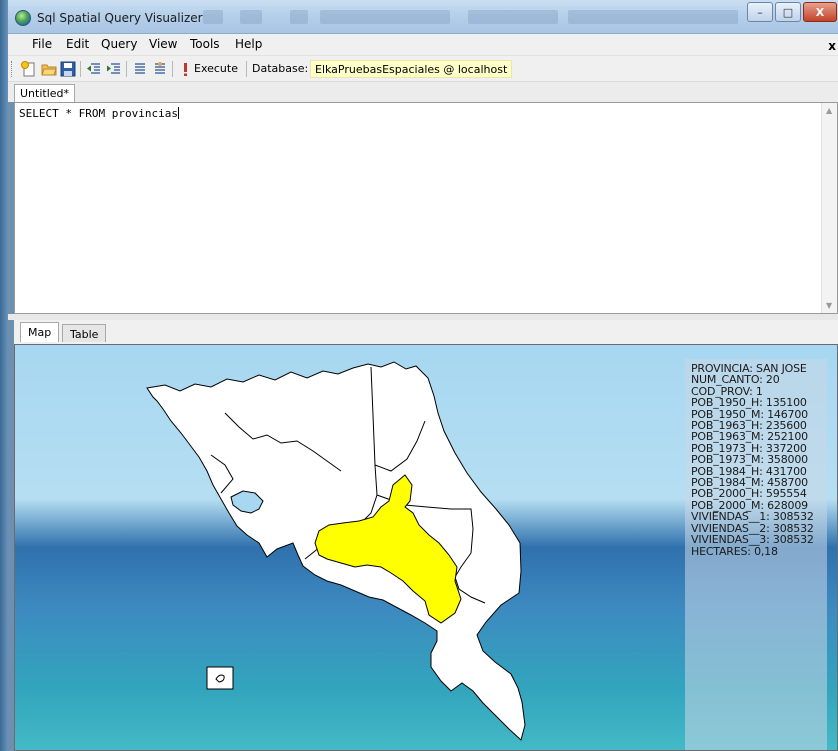 The image size is (838, 751). What do you see at coordinates (829, 305) in the screenshot?
I see `scroll-down-icon: ▼` at bounding box center [829, 305].